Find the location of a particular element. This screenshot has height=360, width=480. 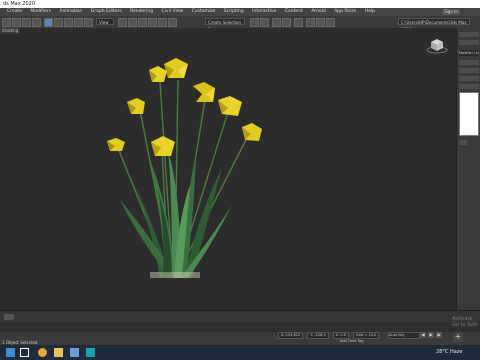

render-production-icon is located at coordinates (330, 22).